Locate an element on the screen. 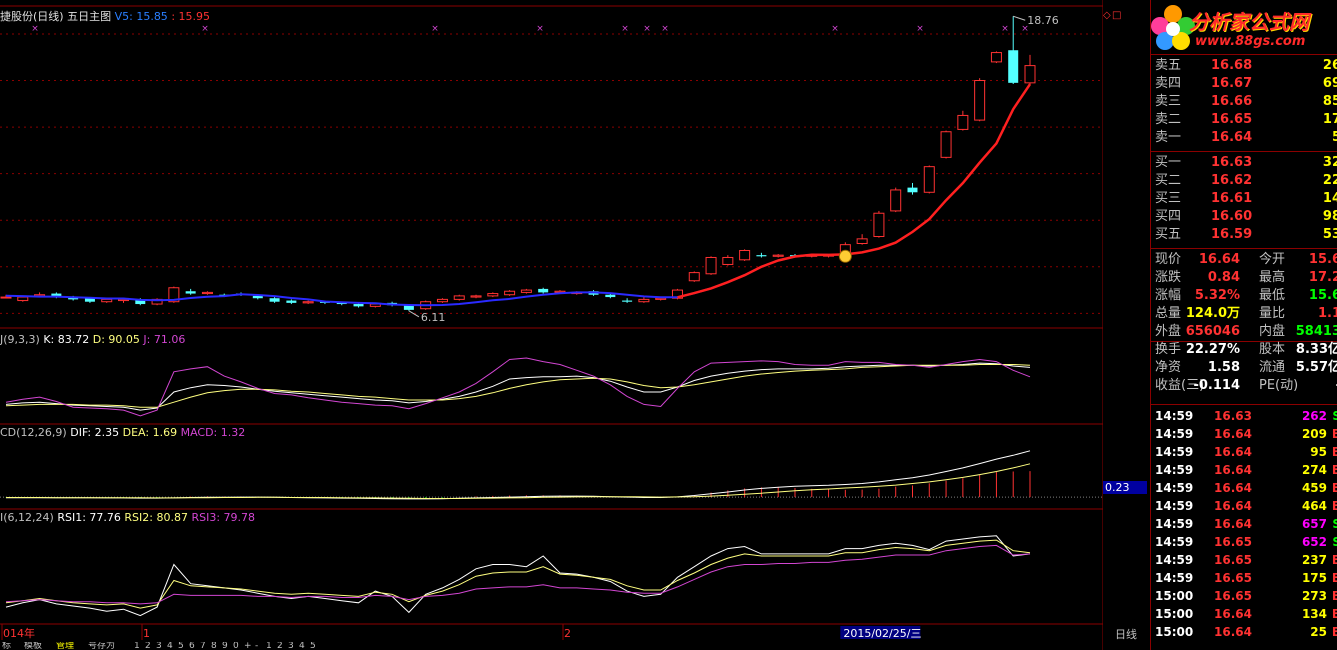 The height and width of the screenshot is (650, 1337). bottom-toolbar: 标模板 管理 号存为 1 2 3 4 5 6 7 8 9 0 + -1 2 3 4 5 is located at coordinates (575, 646).